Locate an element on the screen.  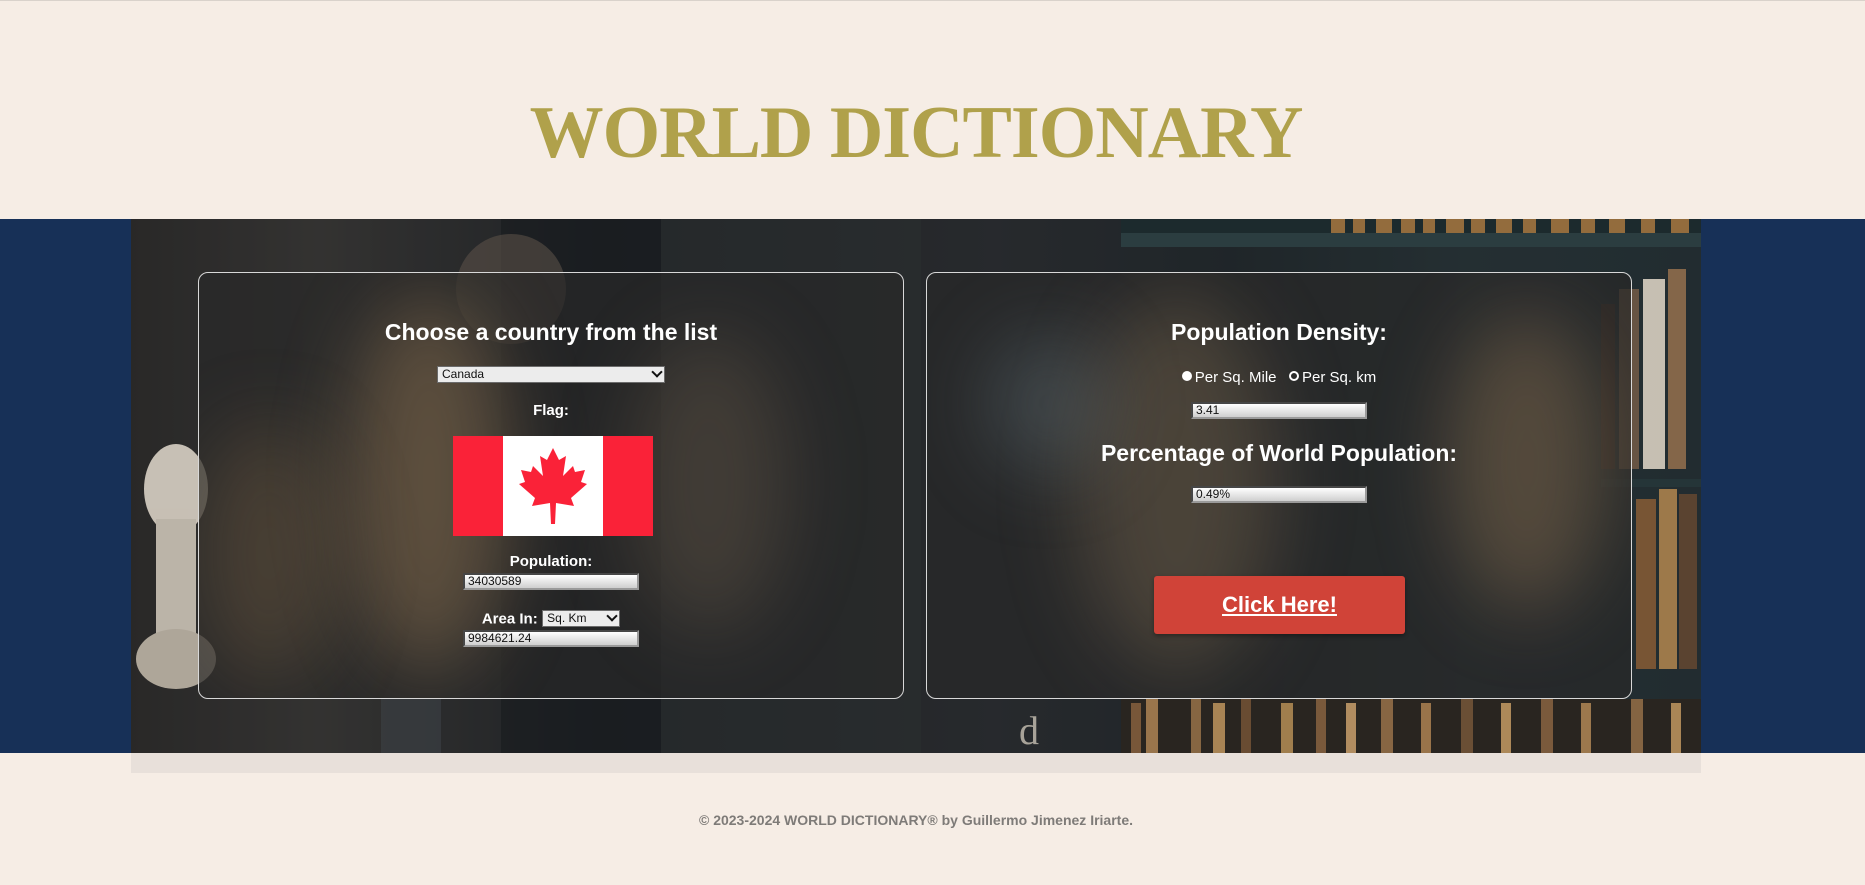
area-row: Area In: Sq. Km is located at coordinates (551, 619).